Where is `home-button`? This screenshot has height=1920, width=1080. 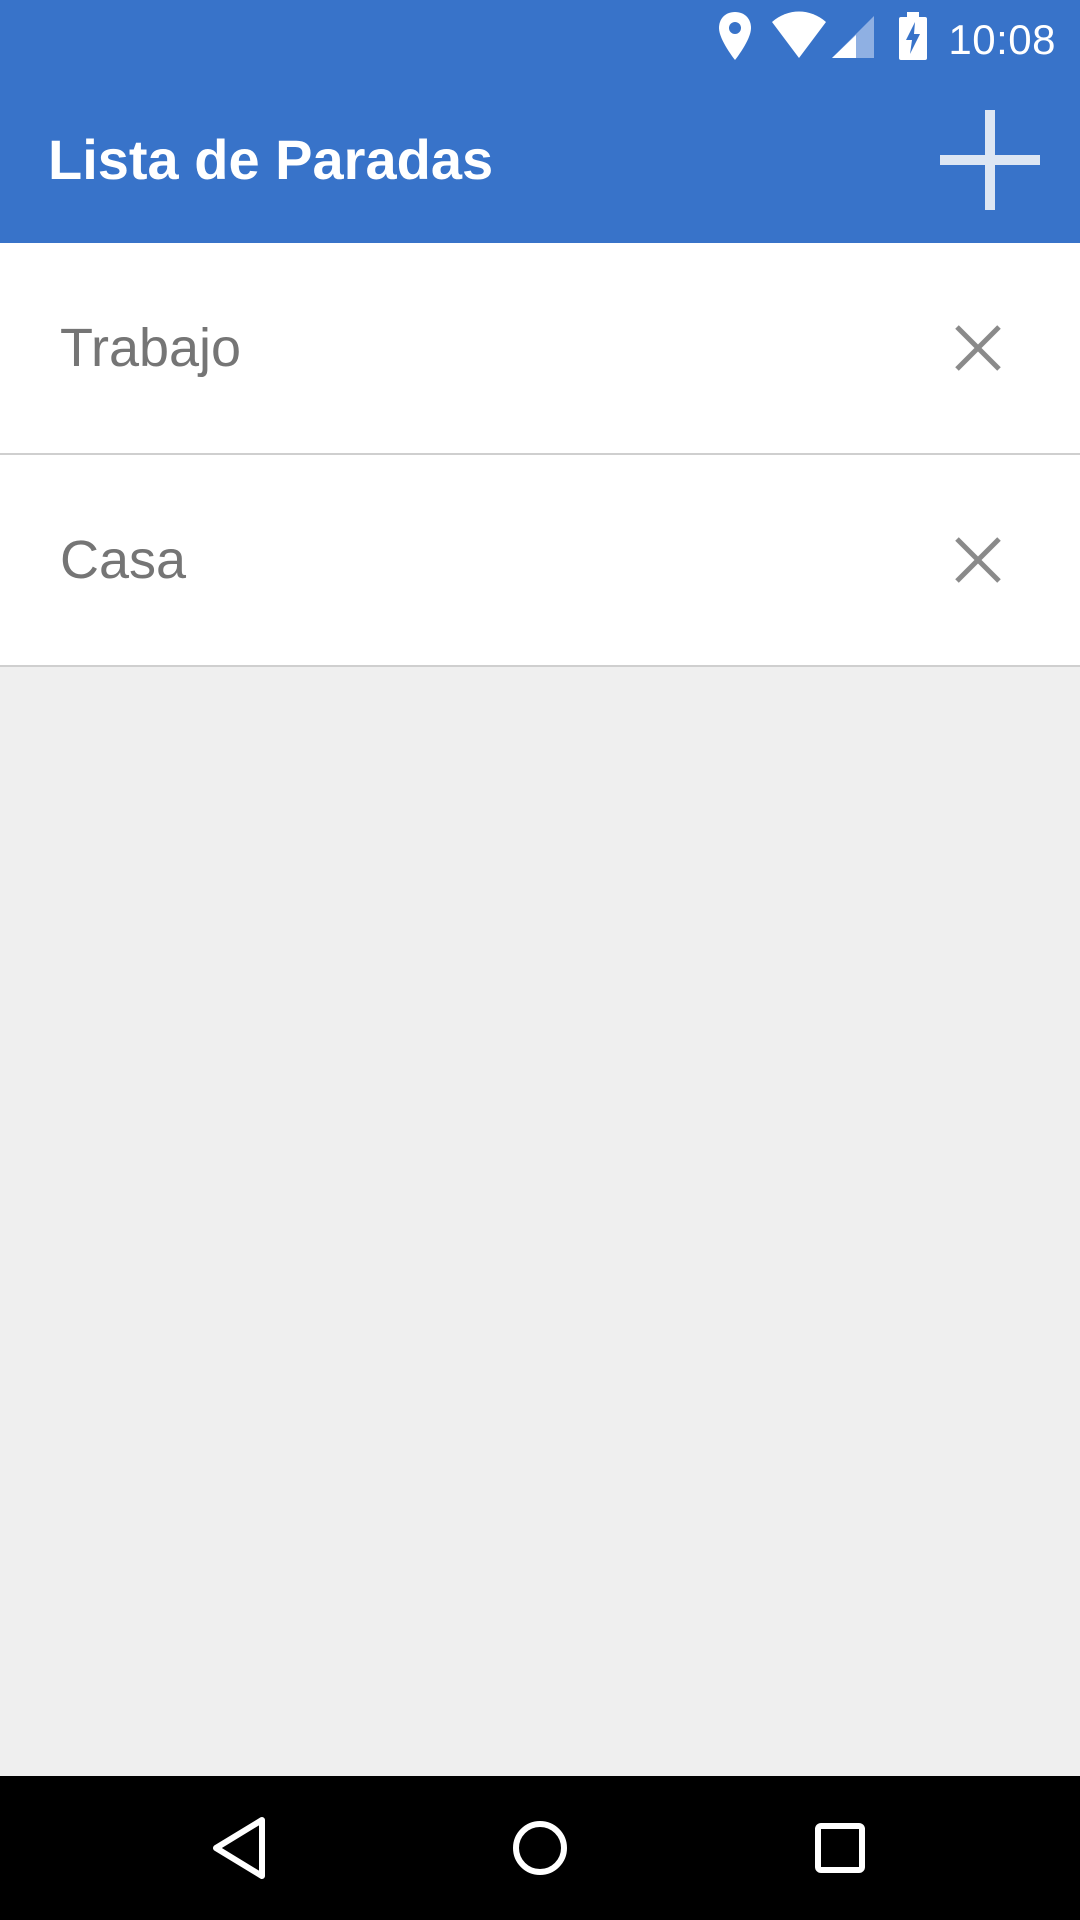 home-button is located at coordinates (540, 1848).